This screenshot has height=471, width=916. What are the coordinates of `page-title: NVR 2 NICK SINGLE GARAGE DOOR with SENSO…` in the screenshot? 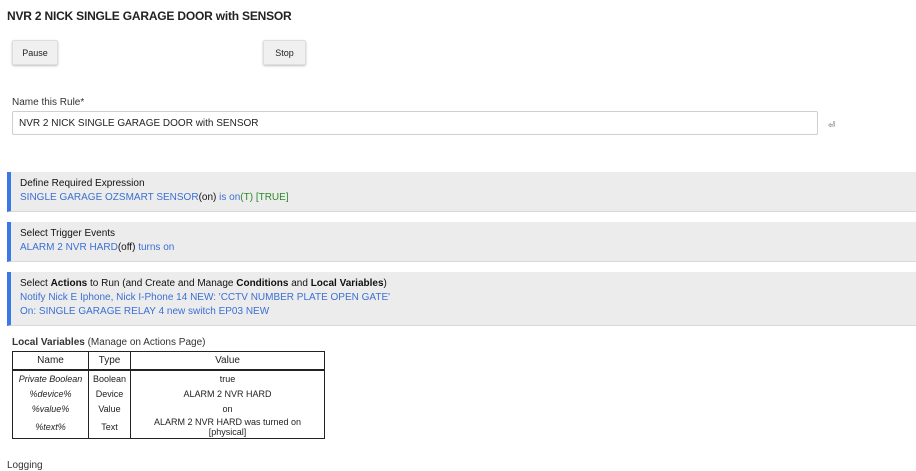 It's located at (149, 16).